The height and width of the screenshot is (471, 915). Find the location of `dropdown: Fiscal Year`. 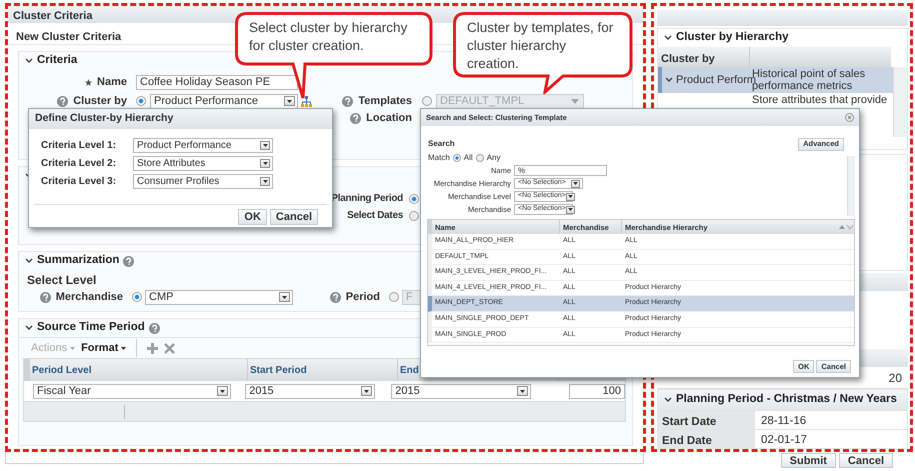

dropdown: Fiscal Year is located at coordinates (132, 391).